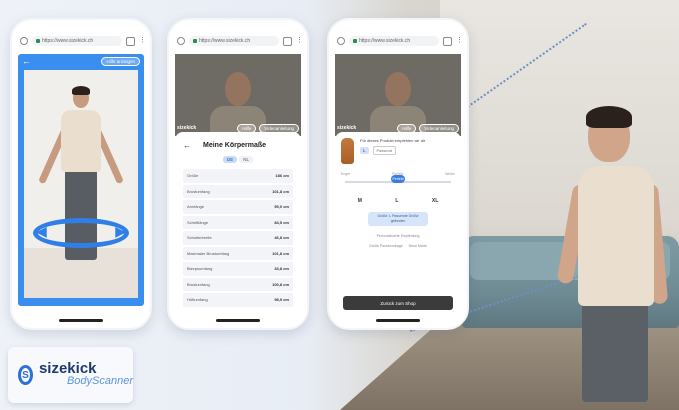 This screenshot has height=410, width=679. I want to click on unit-option: NL, so click(246, 159).